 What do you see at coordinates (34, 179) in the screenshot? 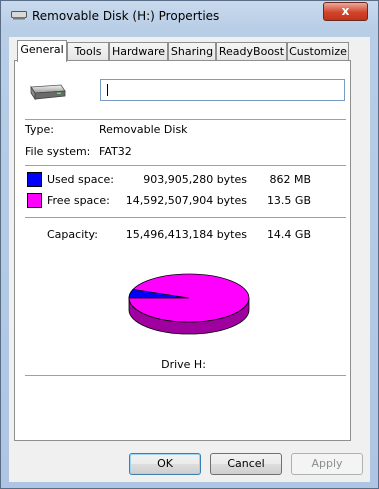
I see `used-space-swatch` at bounding box center [34, 179].